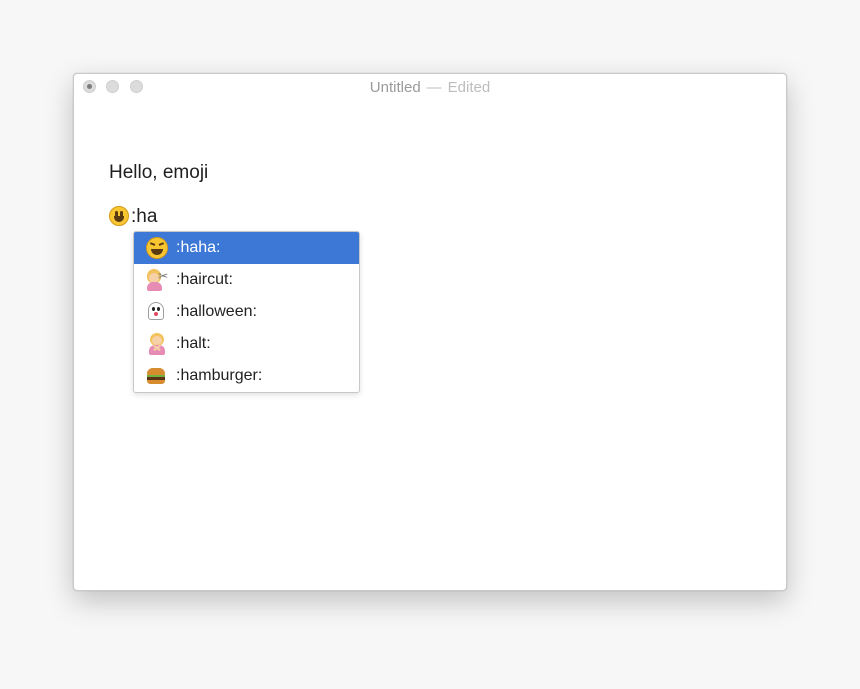 The image size is (860, 689). Describe the element at coordinates (157, 248) in the screenshot. I see `laughing-face-icon` at that location.